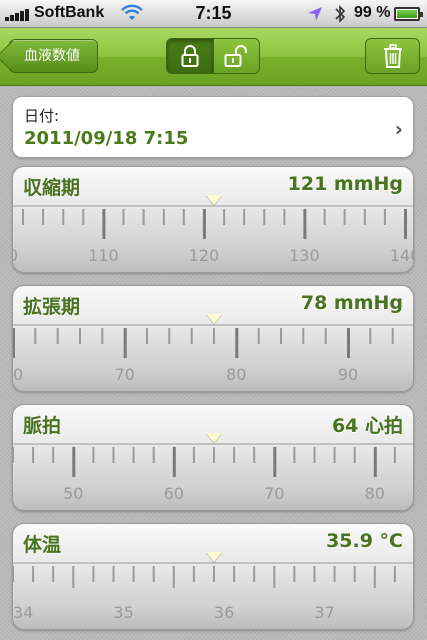 The height and width of the screenshot is (640, 427). Describe the element at coordinates (304, 255) in the screenshot. I see `ruler-tick-label: 130` at that location.